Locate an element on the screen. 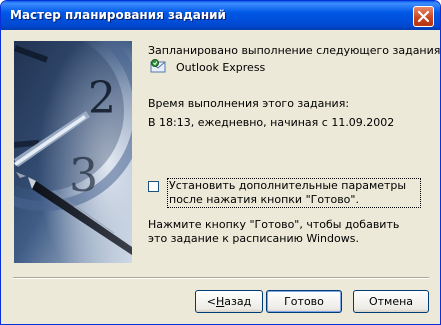 This screenshot has width=441, height=325. close-icon is located at coordinates (423, 16).